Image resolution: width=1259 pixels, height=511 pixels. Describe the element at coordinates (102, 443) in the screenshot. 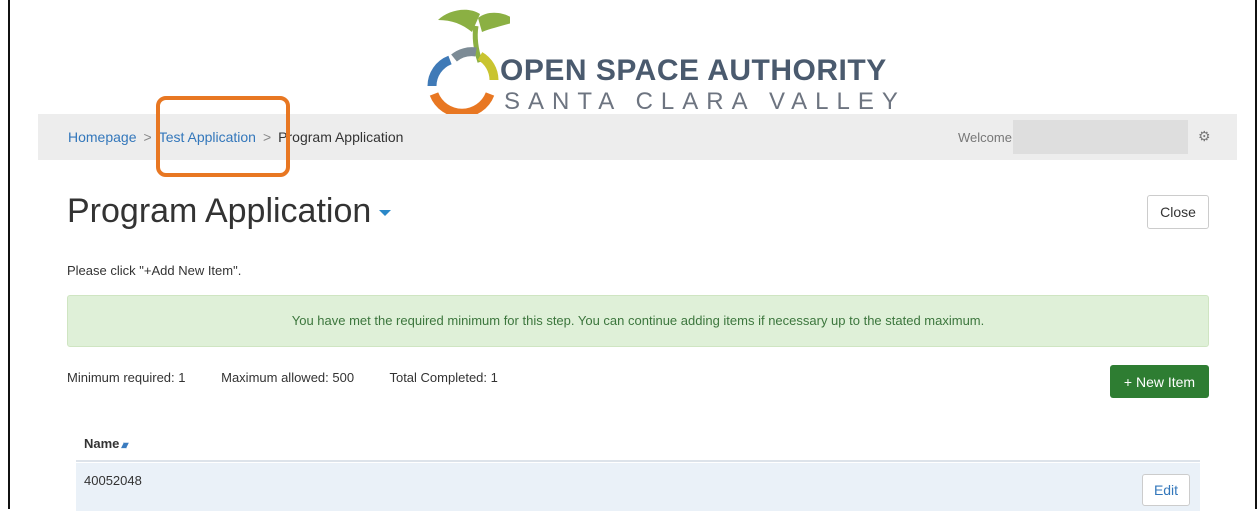

I see `column-header-label: Name` at that location.